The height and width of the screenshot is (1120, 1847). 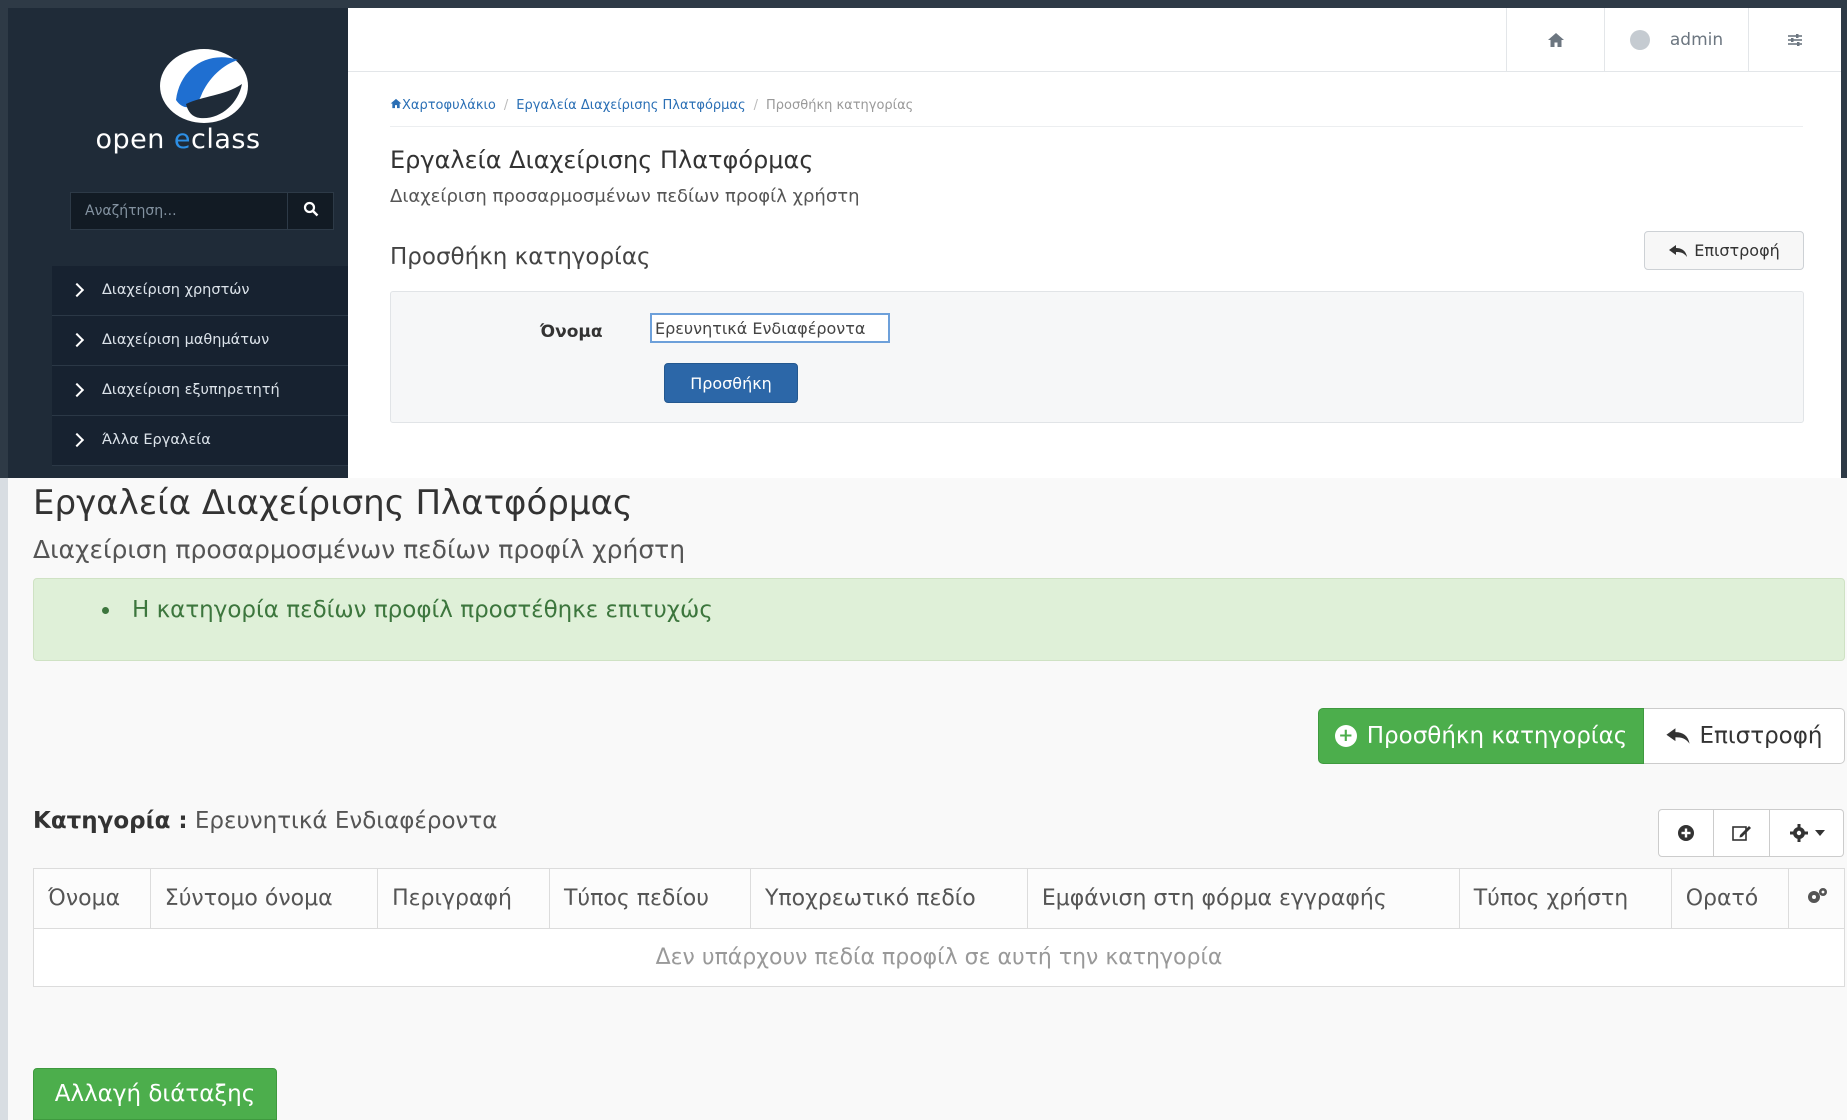 I want to click on sliders-icon, so click(x=1795, y=40).